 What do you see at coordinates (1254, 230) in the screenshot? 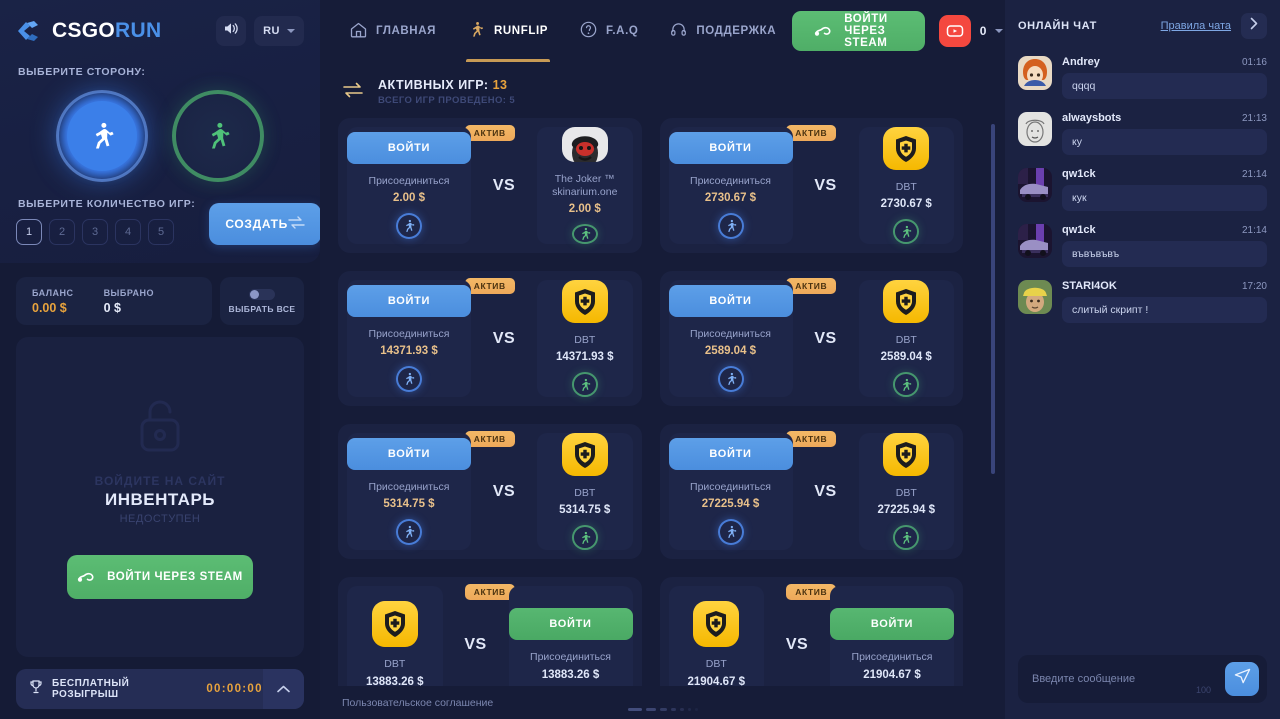
I see `chat-timestamp: 21:14` at bounding box center [1254, 230].